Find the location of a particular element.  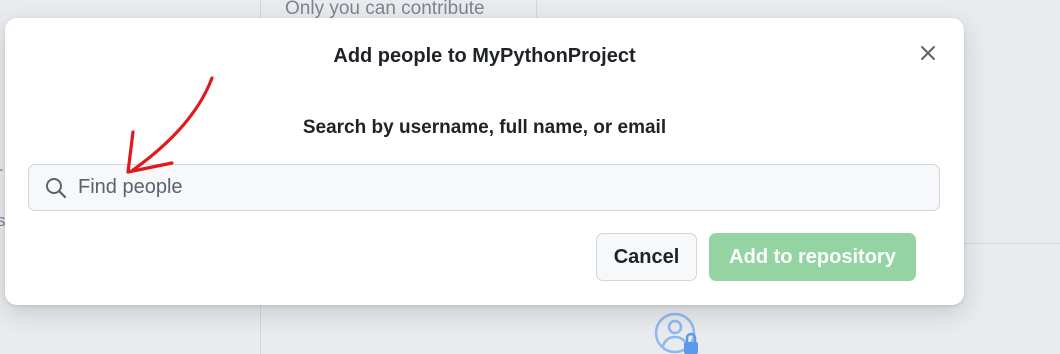

search-box is located at coordinates (484, 187).